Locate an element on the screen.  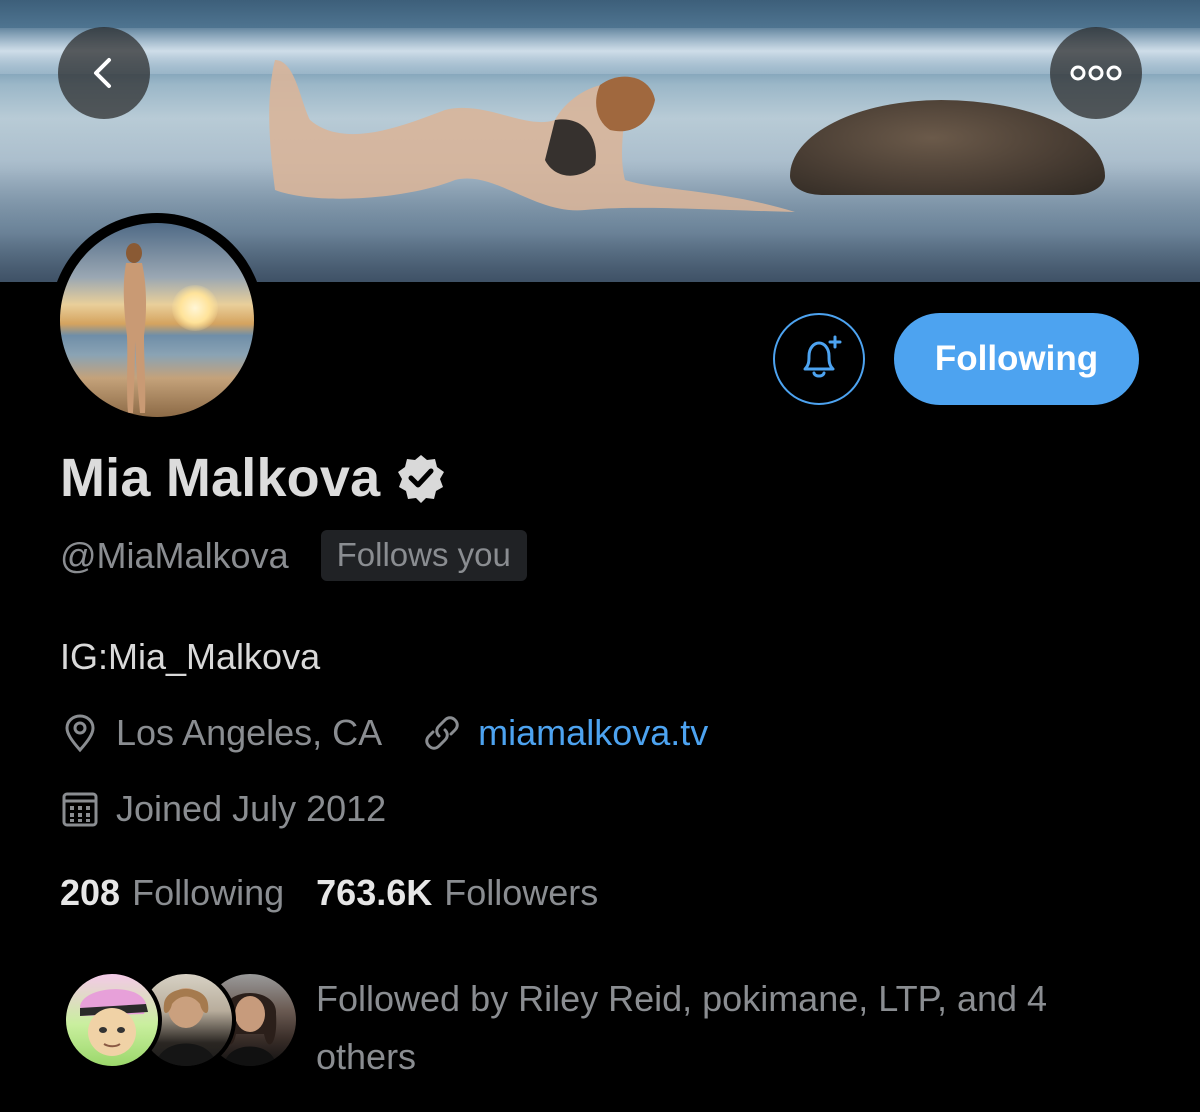
profile-joined-row: Joined July 2012 is located at coordinates (223, 809).